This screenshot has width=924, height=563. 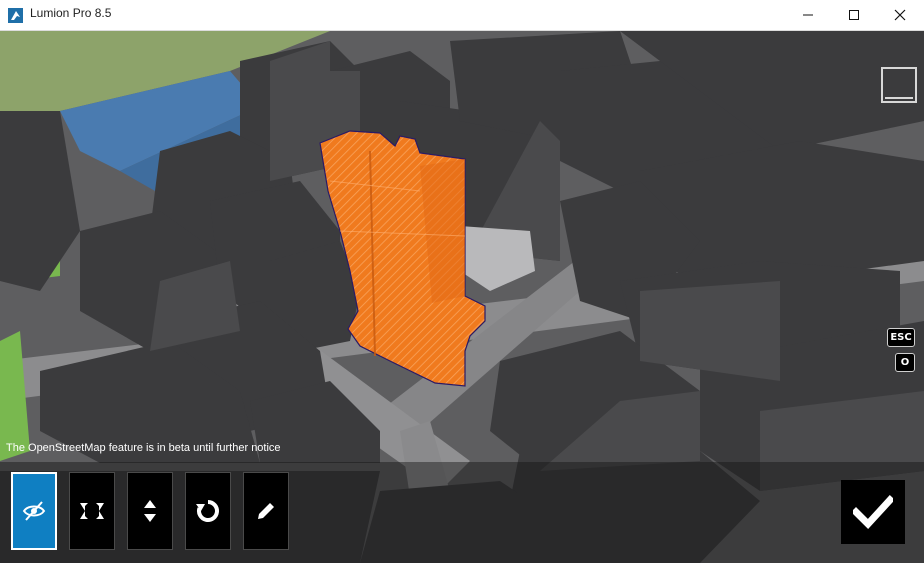 I want to click on o-key-hint: O, so click(x=905, y=362).